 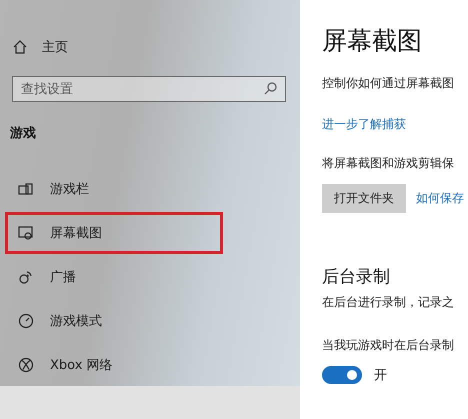 I want to click on section-title: 后台录制, so click(x=356, y=277).